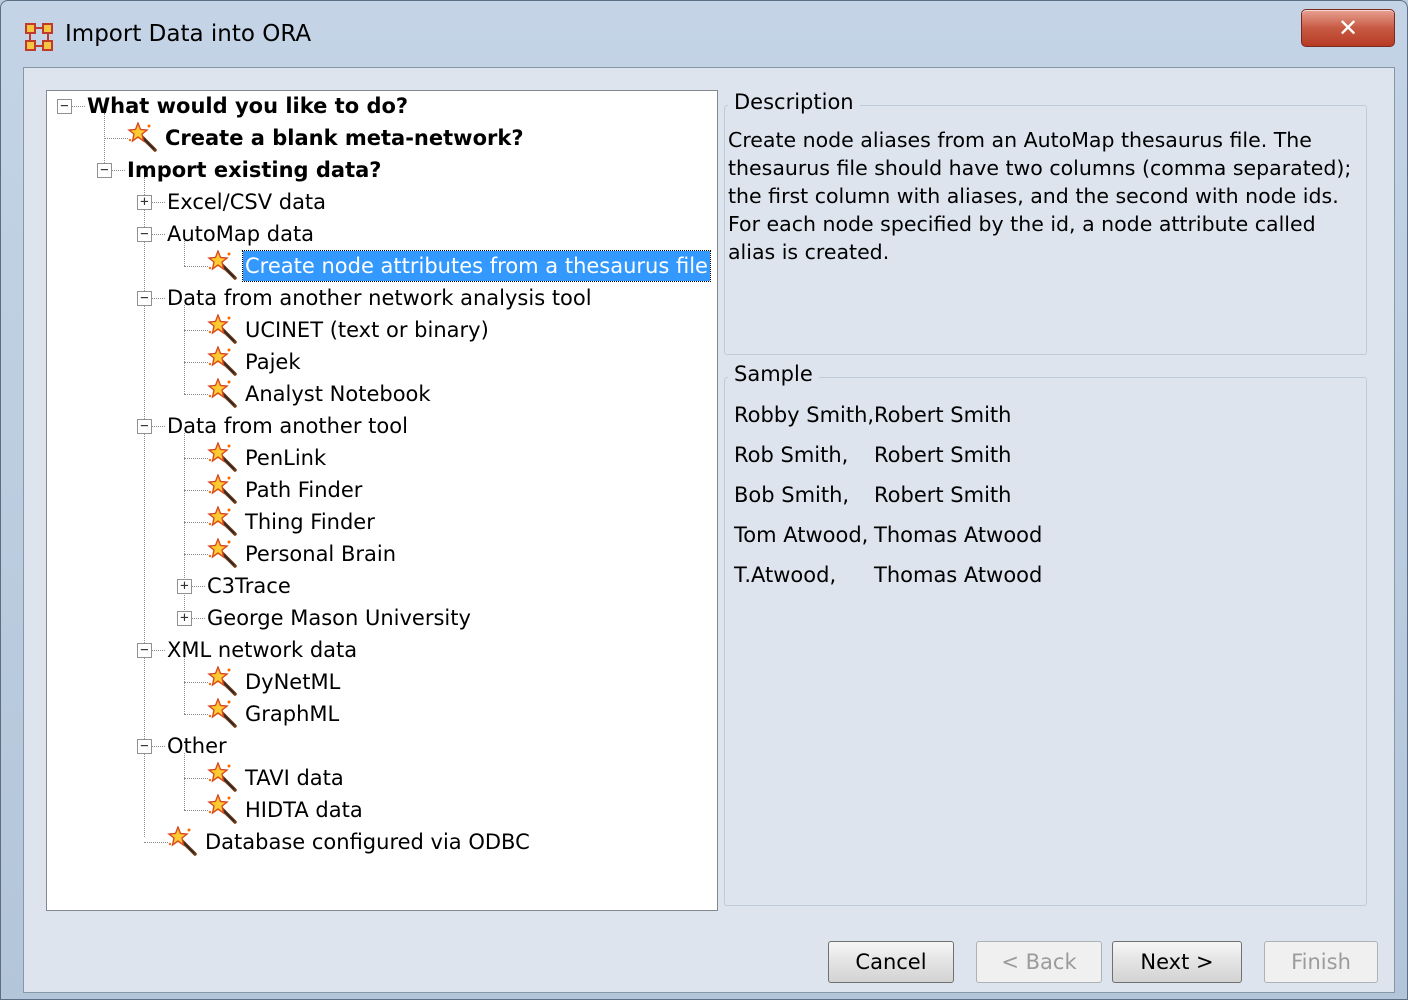 Image resolution: width=1408 pixels, height=1000 pixels. What do you see at coordinates (292, 714) in the screenshot?
I see `tree-item-graphml: GraphML` at bounding box center [292, 714].